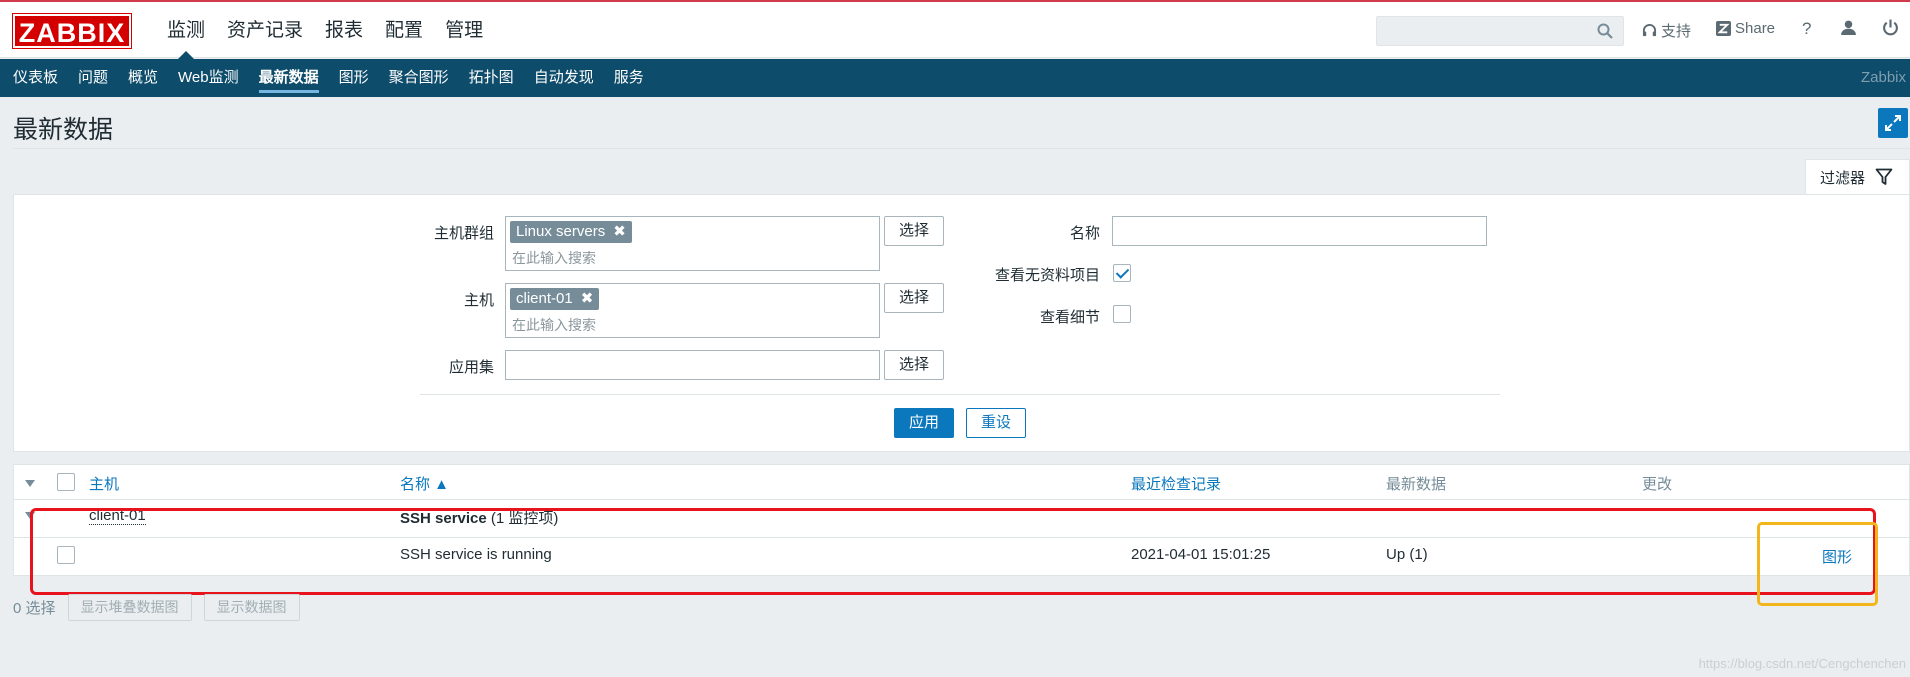 The height and width of the screenshot is (677, 1910). I want to click on share-label: Share, so click(1755, 28).